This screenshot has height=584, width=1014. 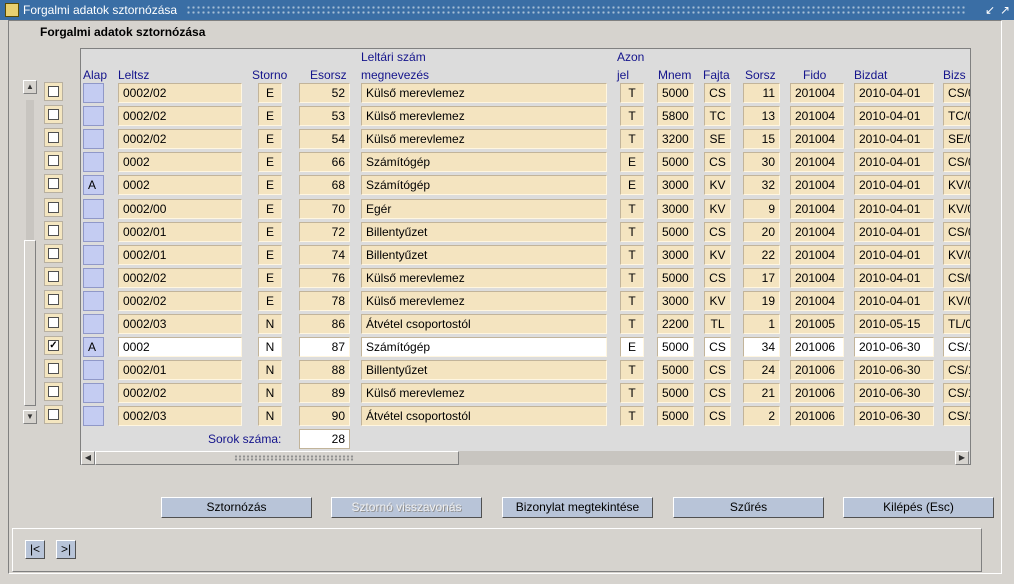 What do you see at coordinates (990, 10) in the screenshot?
I see `minimize-icon: ↙` at bounding box center [990, 10].